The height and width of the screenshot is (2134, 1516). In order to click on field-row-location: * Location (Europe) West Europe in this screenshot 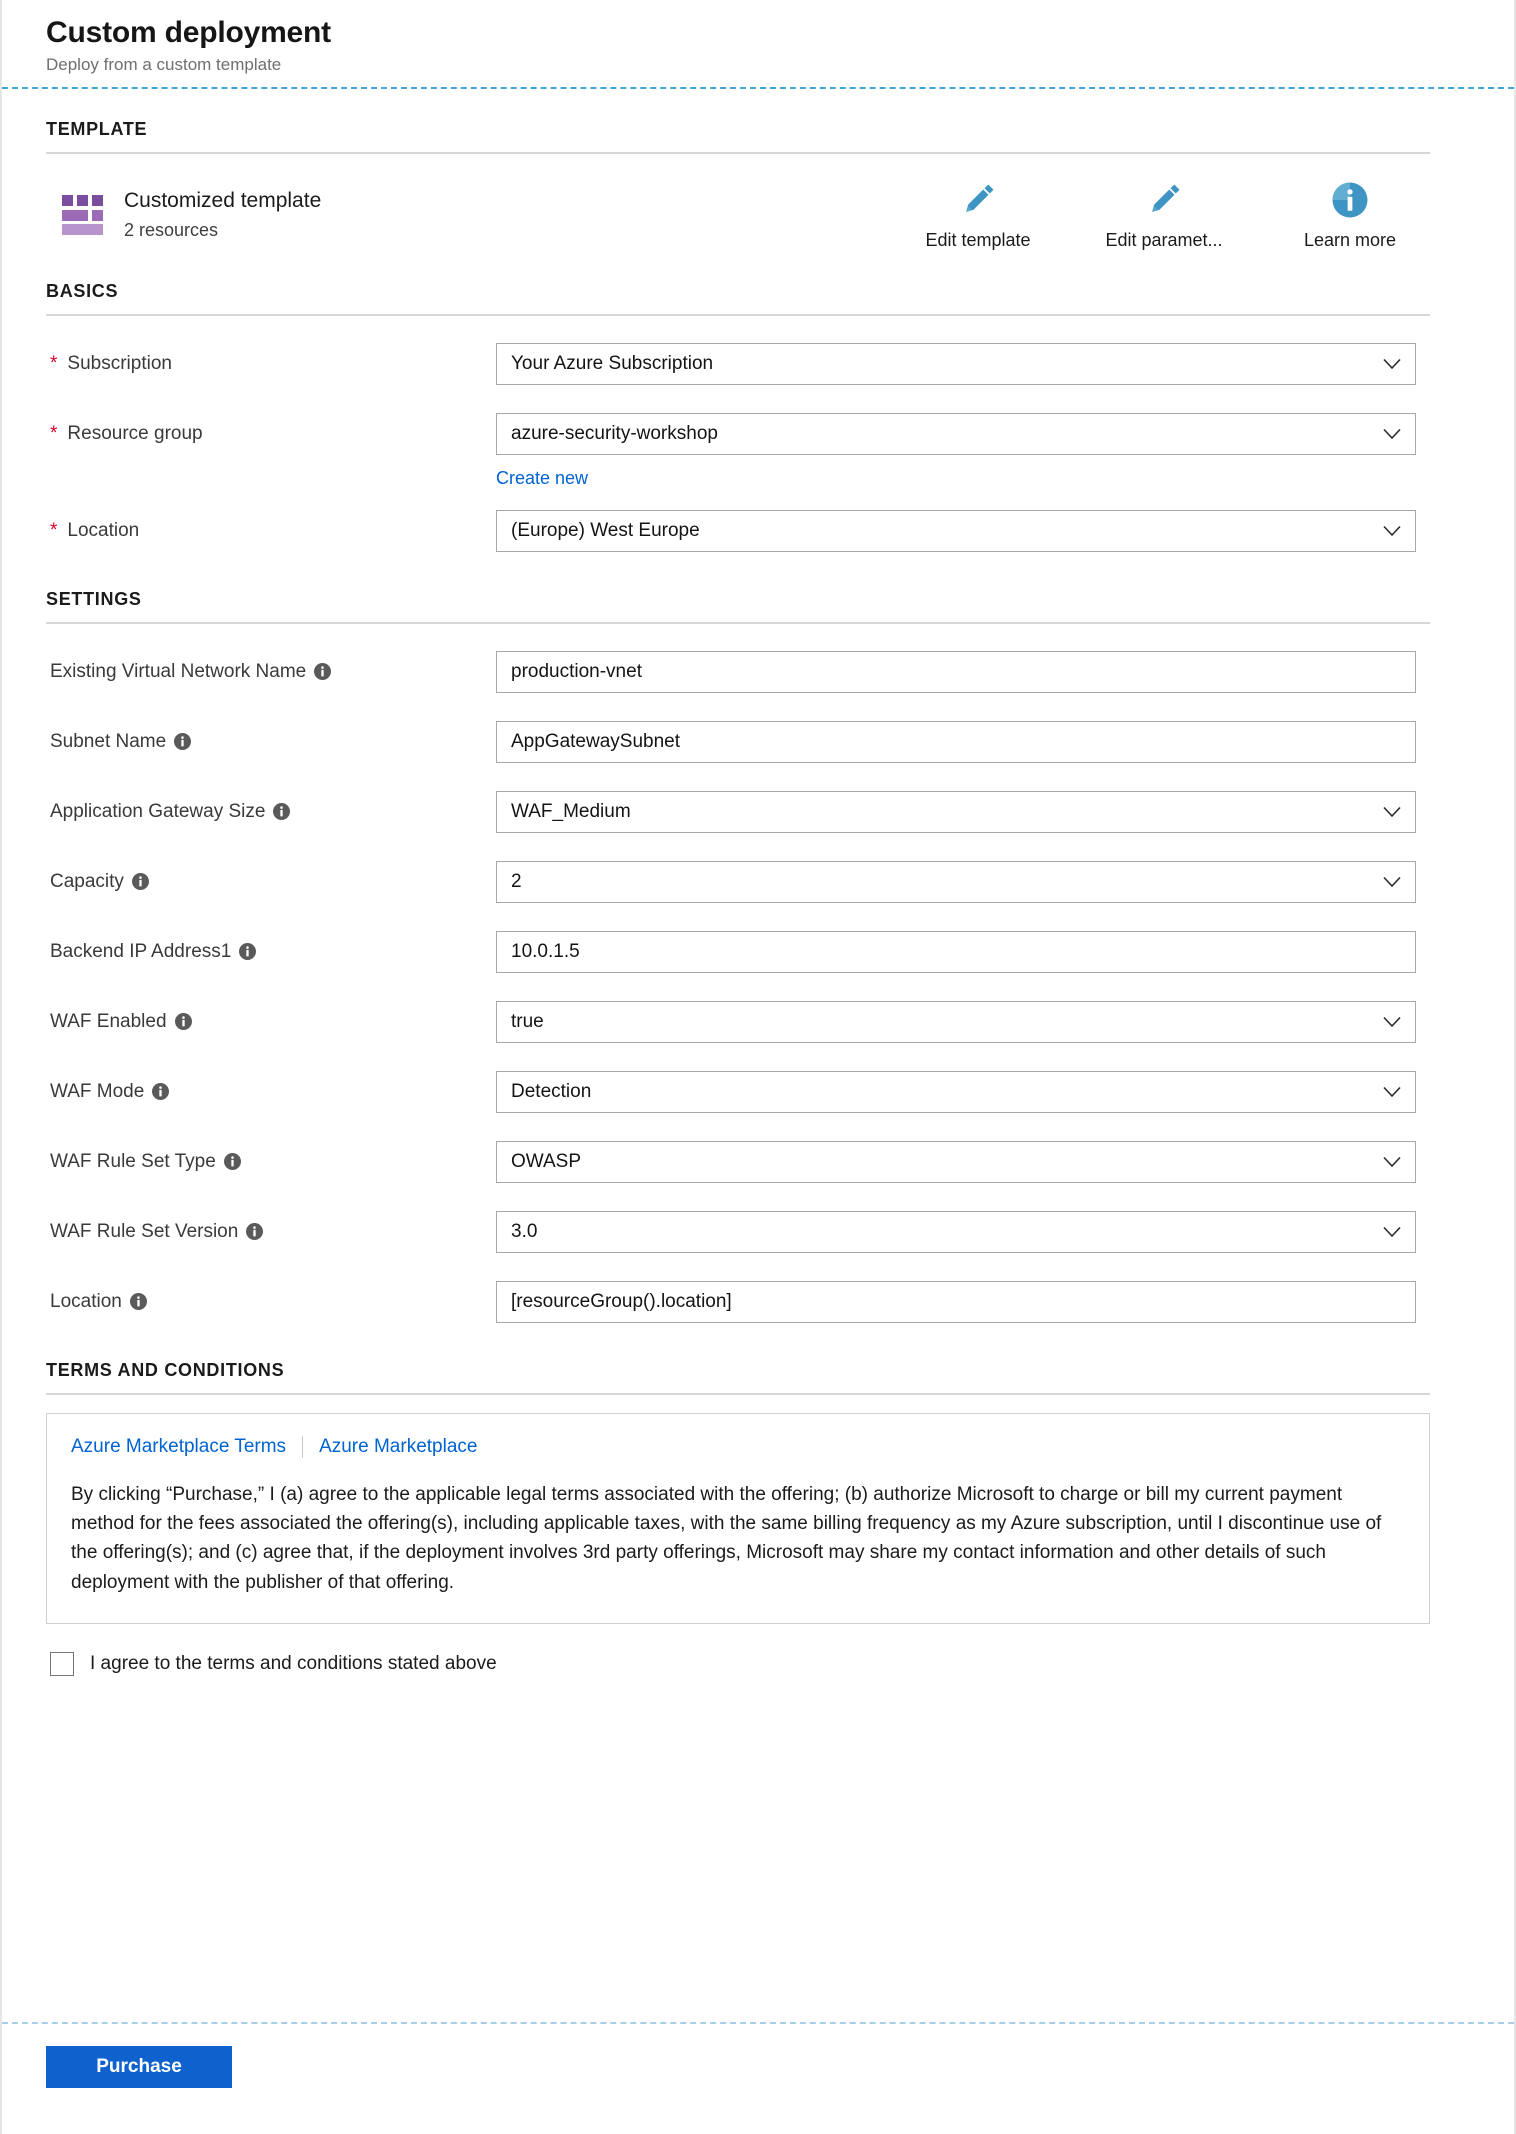, I will do `click(758, 531)`.